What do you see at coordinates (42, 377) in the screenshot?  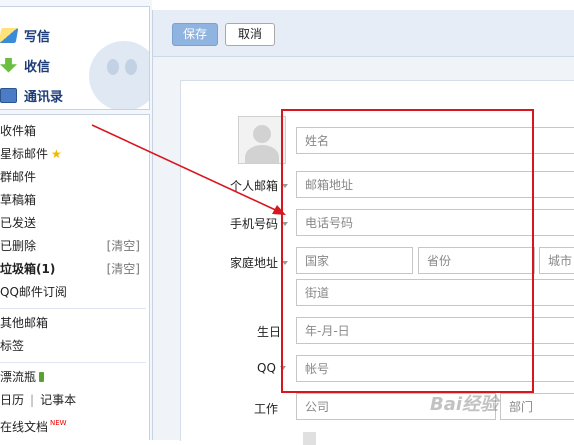 I see `bottle-icon` at bounding box center [42, 377].